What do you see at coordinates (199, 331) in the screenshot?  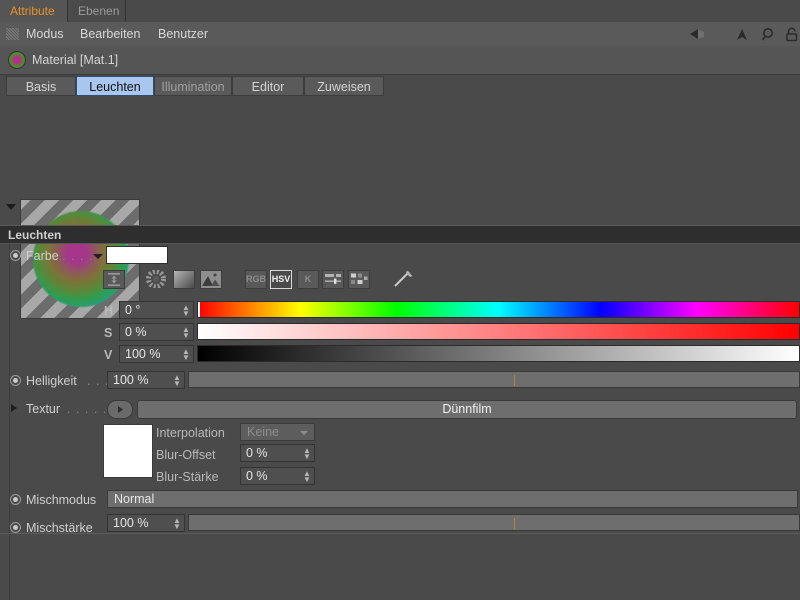 I see `saturation-handle` at bounding box center [199, 331].